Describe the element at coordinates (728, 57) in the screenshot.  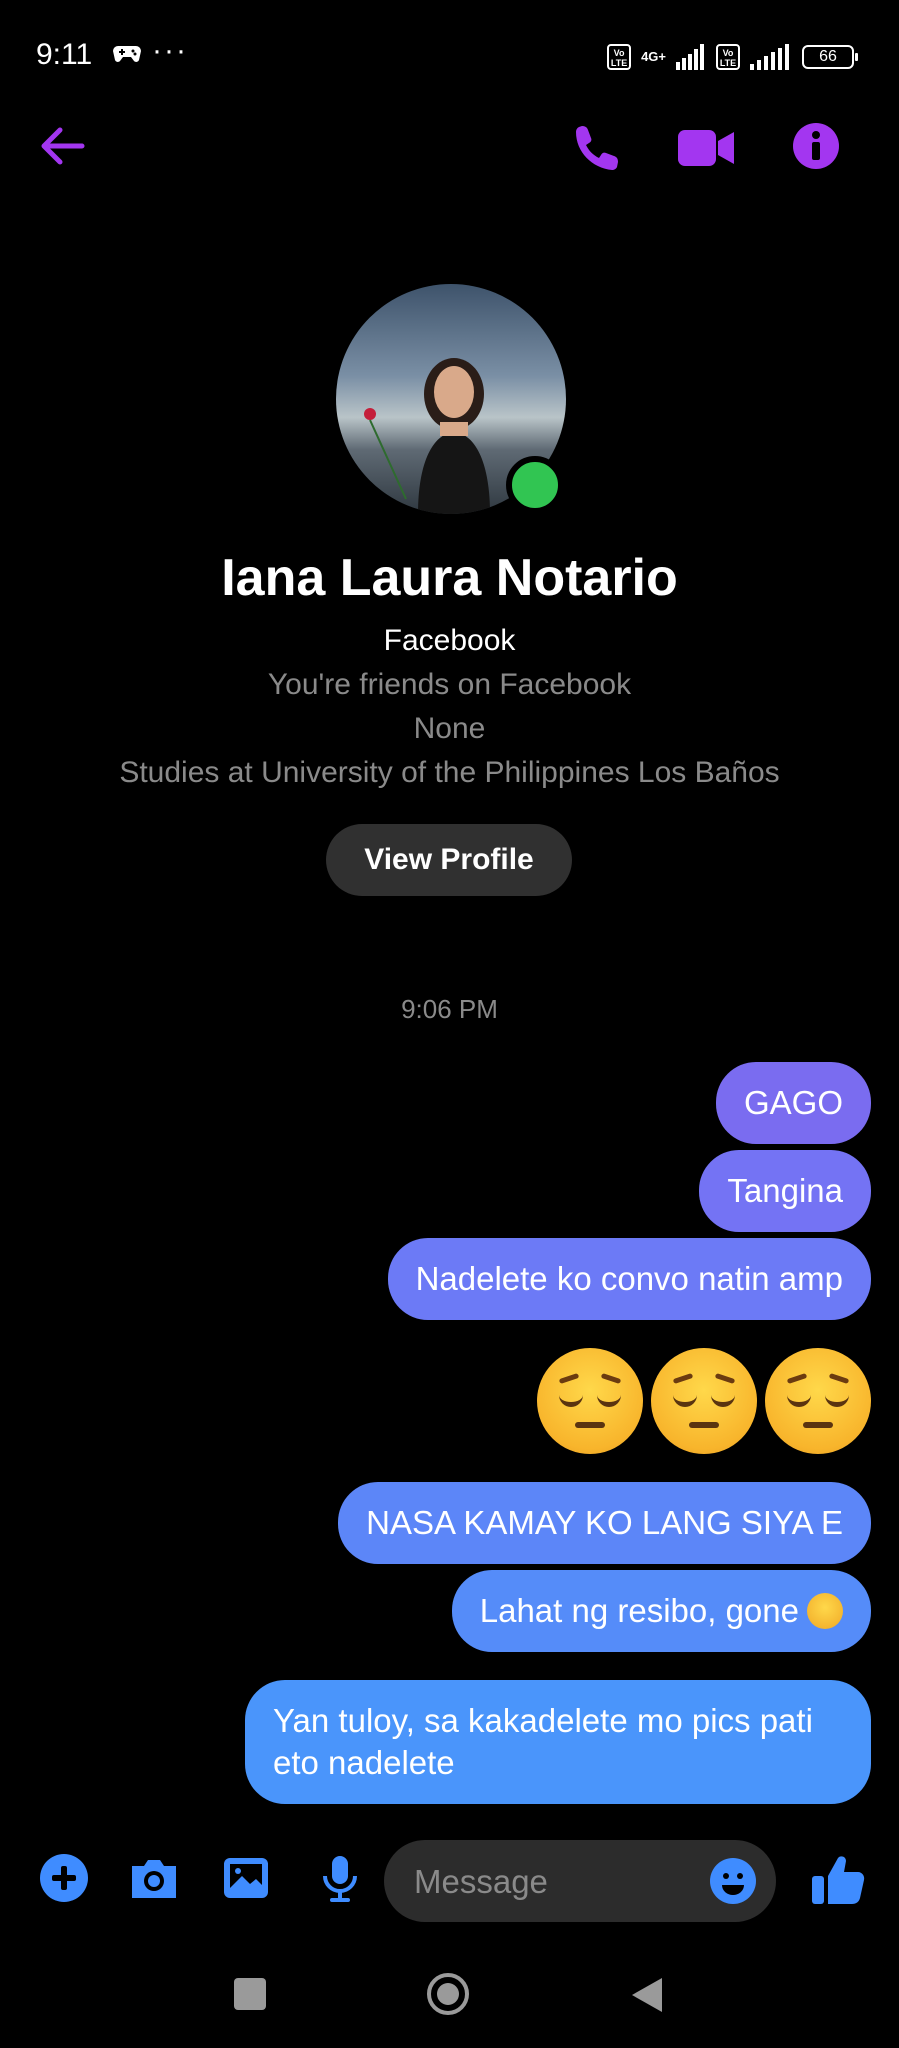
I see `volte-badge-2: Vo LTE` at that location.